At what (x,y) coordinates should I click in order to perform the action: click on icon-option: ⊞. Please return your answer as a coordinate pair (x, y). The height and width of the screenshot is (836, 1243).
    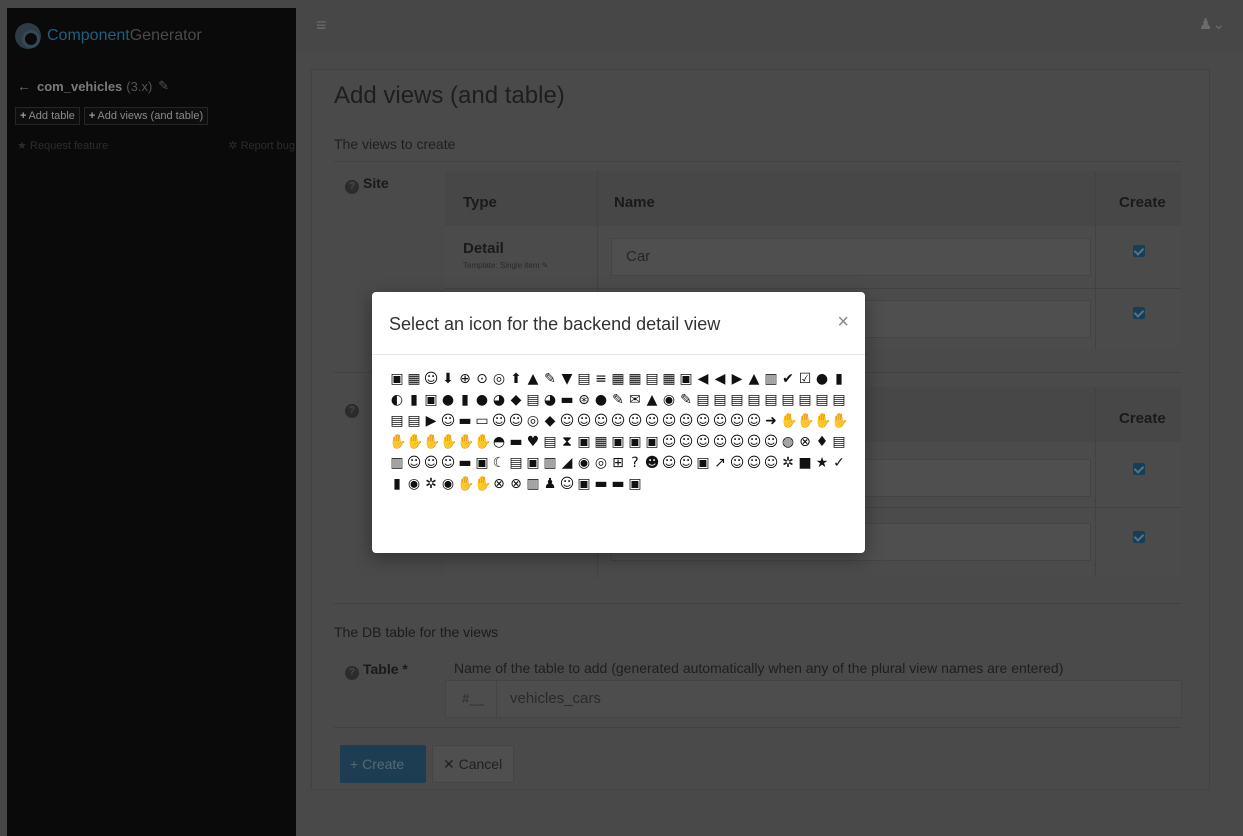
    Looking at the image, I should click on (618, 463).